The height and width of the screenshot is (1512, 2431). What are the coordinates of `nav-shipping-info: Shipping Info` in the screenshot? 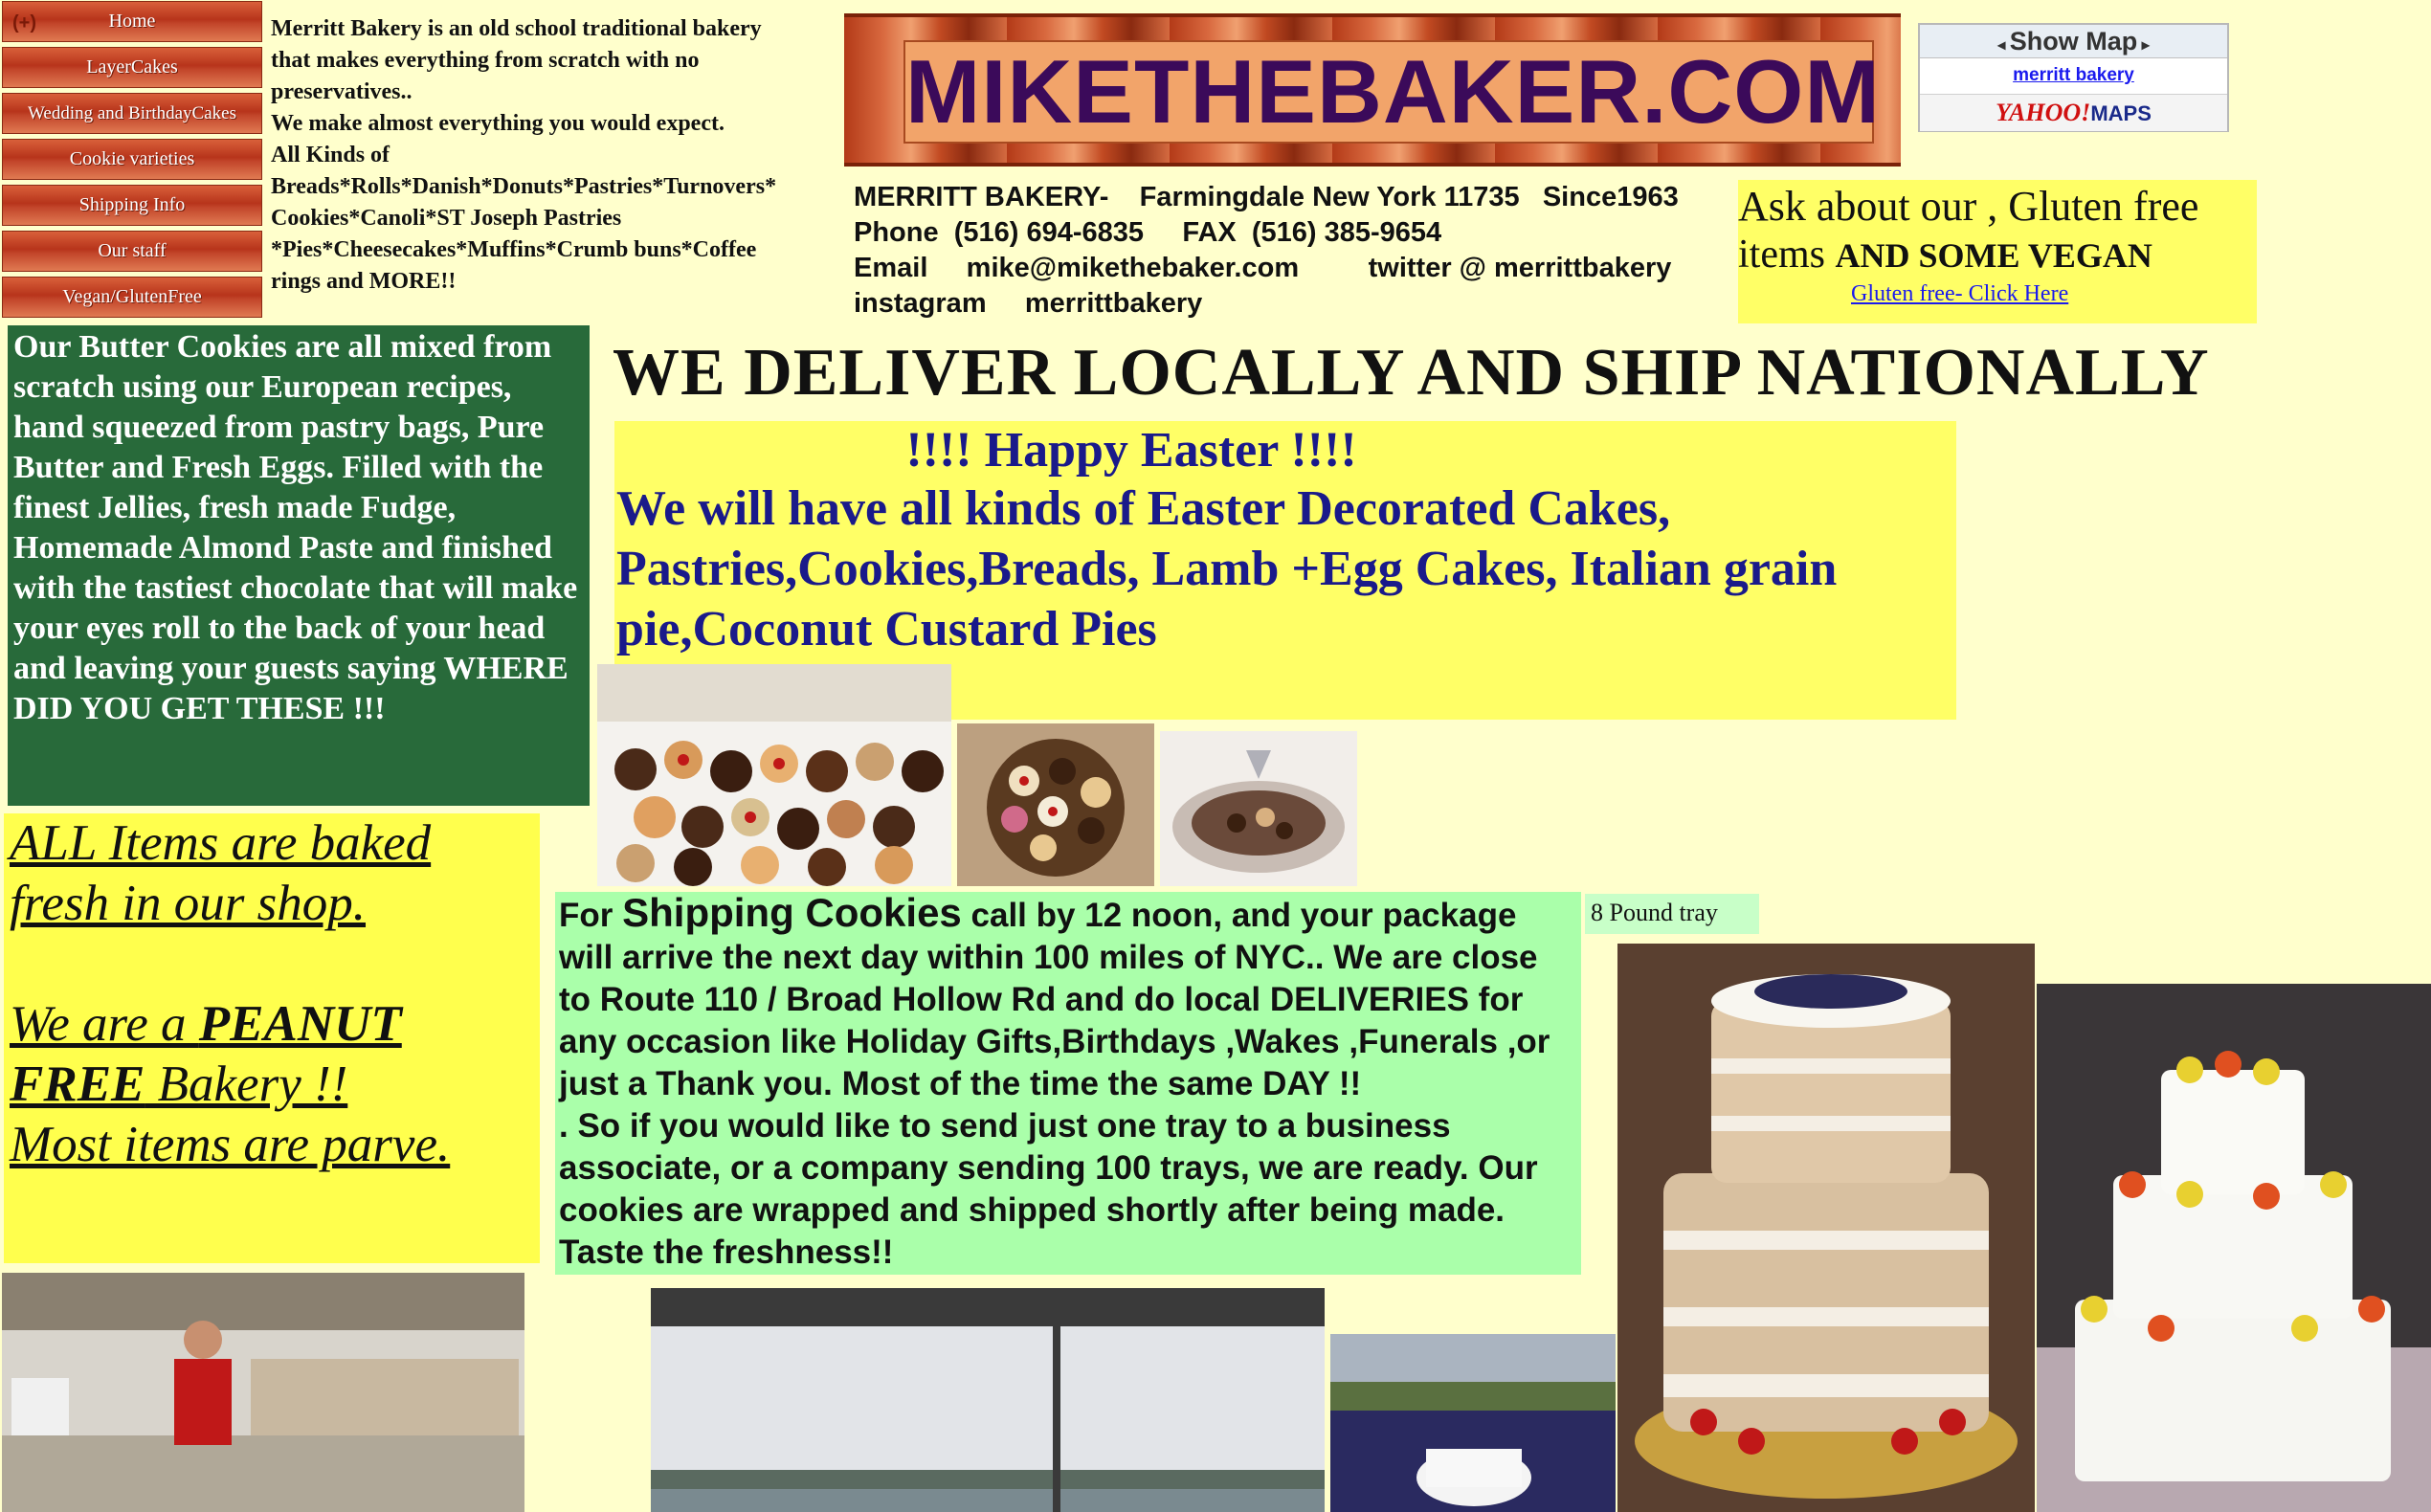 It's located at (132, 205).